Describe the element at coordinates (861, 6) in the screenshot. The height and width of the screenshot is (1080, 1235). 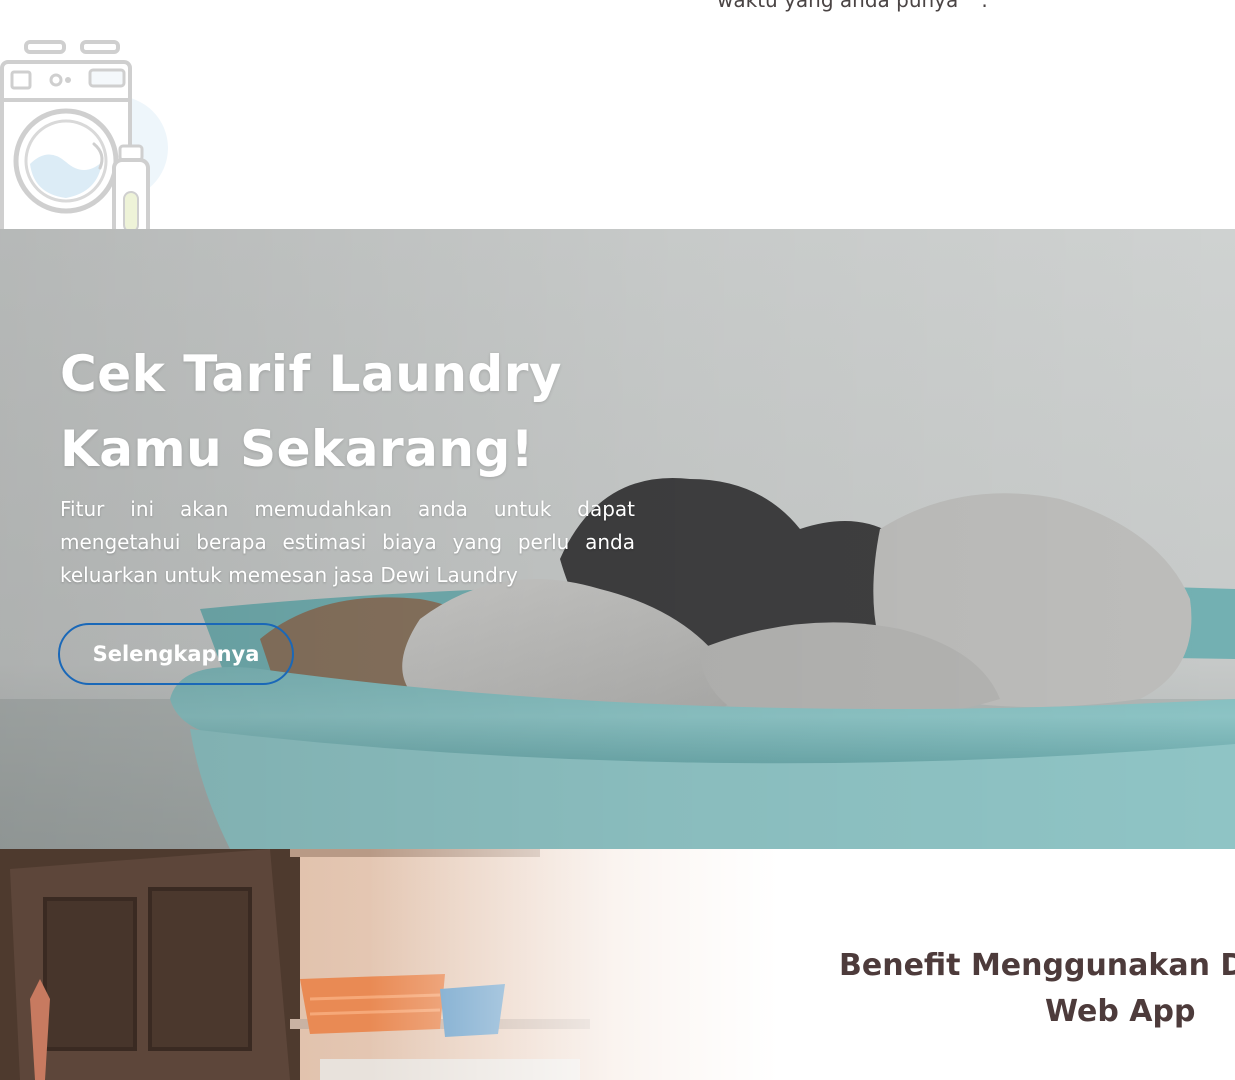
I see `top-caption: waktu yang anda punya ^.^` at that location.